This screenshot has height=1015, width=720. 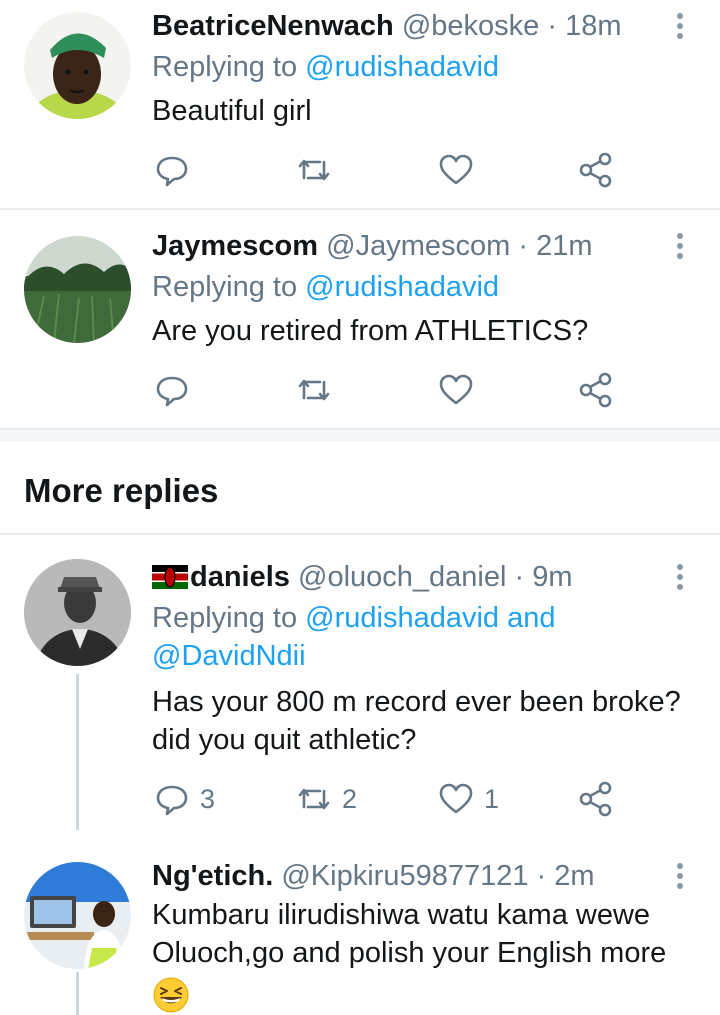 I want to click on tweet-text-line: did you quit athletic?, so click(x=284, y=740).